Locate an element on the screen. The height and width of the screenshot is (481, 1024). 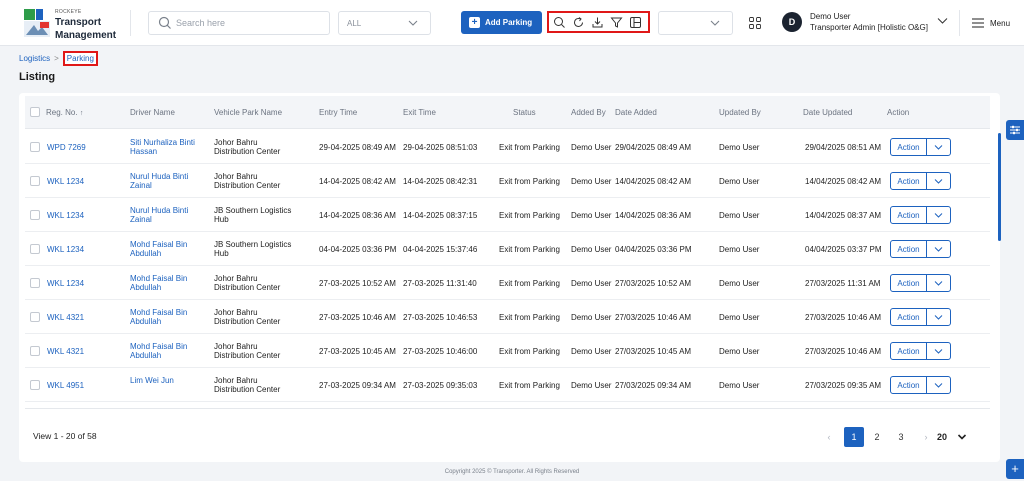
columns-icon is located at coordinates (635, 22).